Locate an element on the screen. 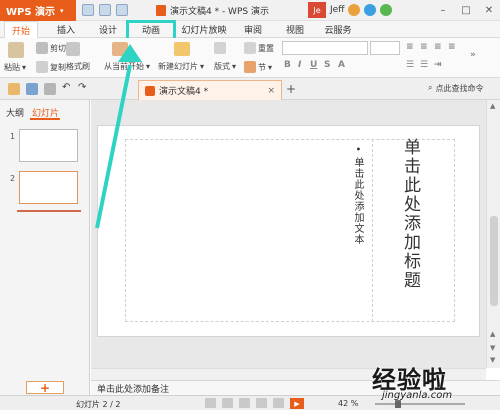  font-size-select is located at coordinates (385, 48).